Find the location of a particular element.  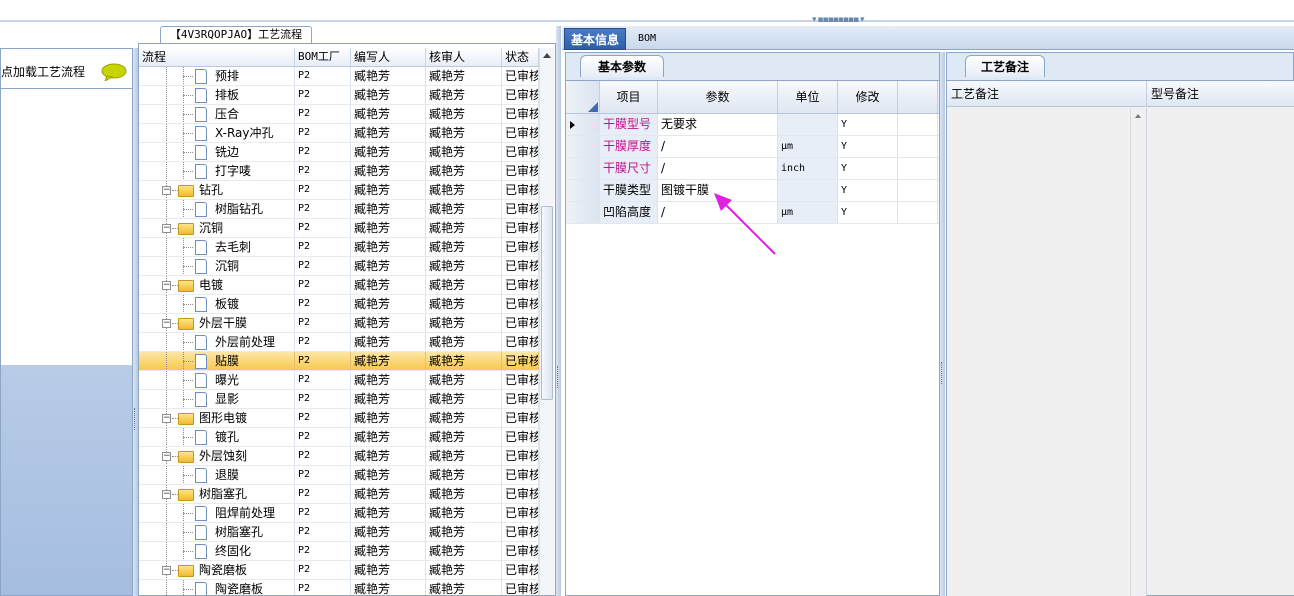

tree-row: 排板 P2 臧艳芳 臧艳芳 已审核 is located at coordinates (339, 95).